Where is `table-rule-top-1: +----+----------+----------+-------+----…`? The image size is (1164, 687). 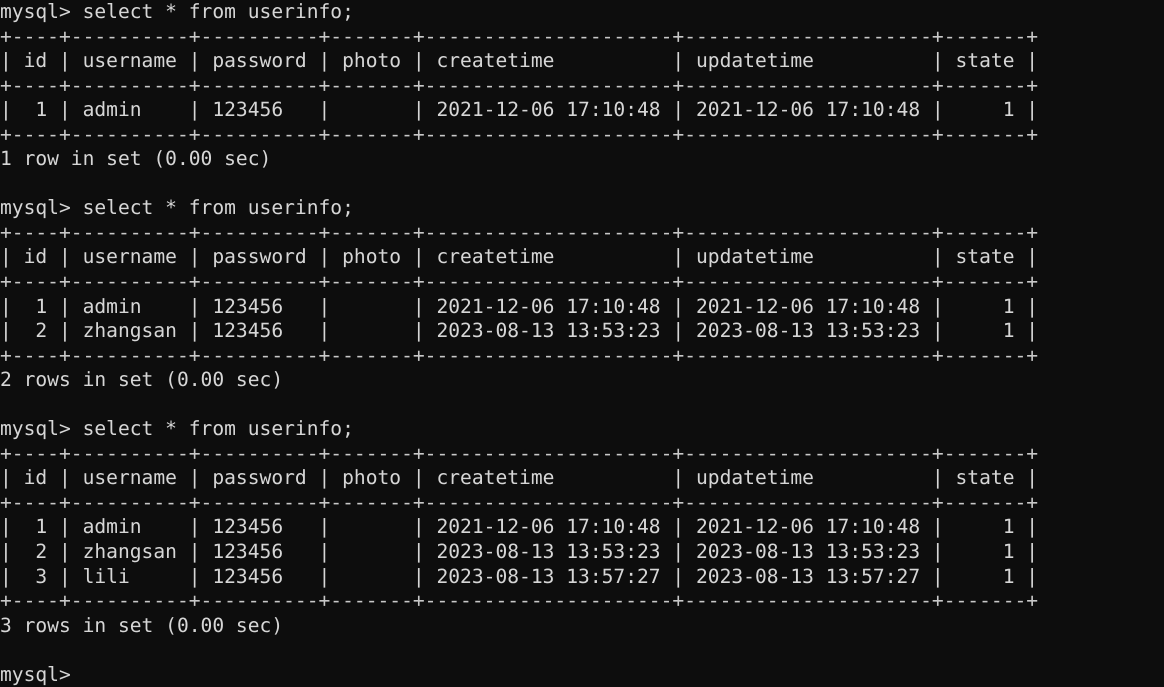 table-rule-top-1: +----+----------+----------+-------+----… is located at coordinates (519, 36).